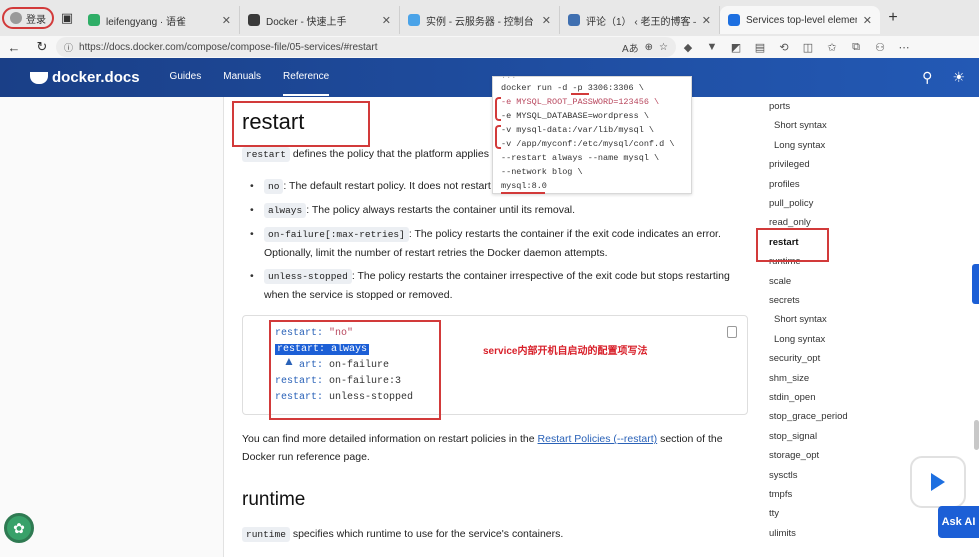  I want to click on restart-policies-link: Restart Policies (--restart), so click(598, 439).